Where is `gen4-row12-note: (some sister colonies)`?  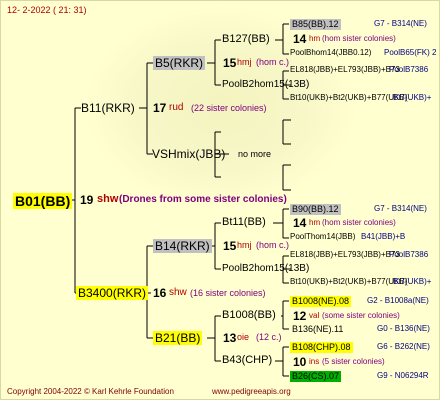
gen4-row12-note: (some sister colonies) is located at coordinates (361, 315).